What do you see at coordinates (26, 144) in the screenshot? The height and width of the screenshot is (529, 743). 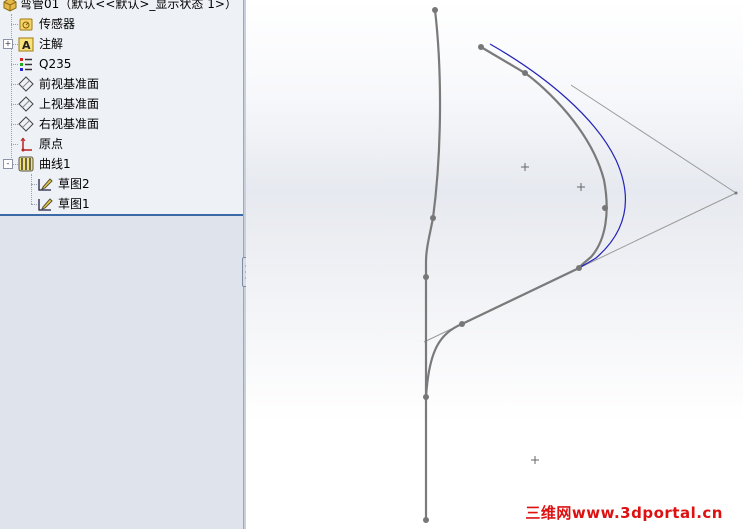 I see `origin-icon` at bounding box center [26, 144].